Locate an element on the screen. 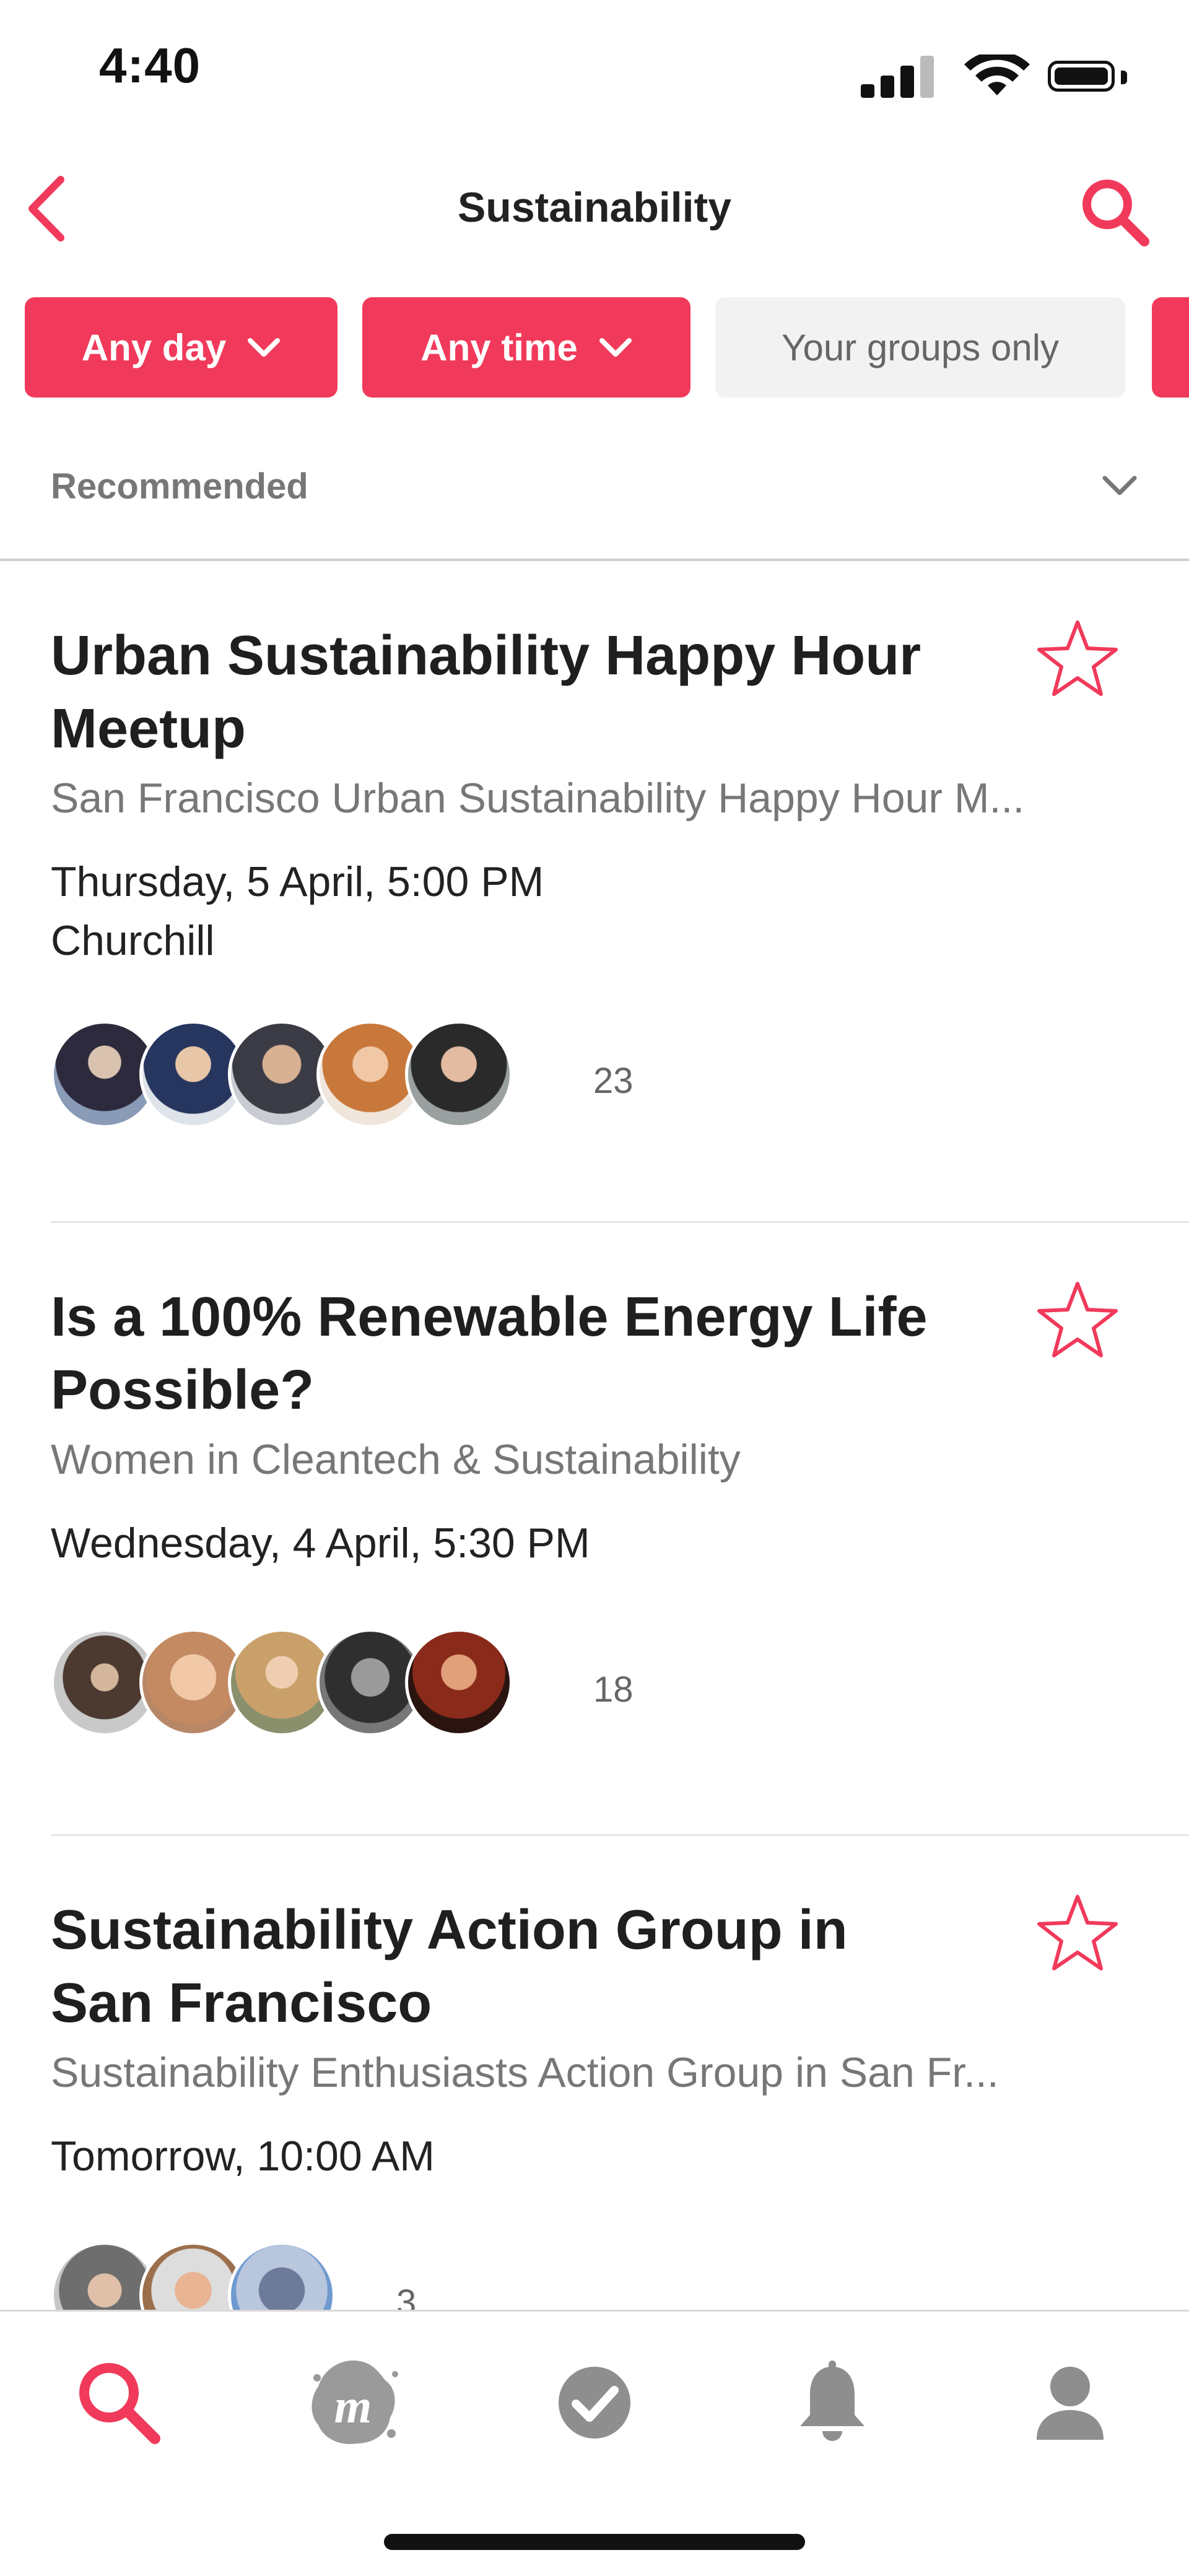 The image size is (1189, 2576). tab-going is located at coordinates (594, 2402).